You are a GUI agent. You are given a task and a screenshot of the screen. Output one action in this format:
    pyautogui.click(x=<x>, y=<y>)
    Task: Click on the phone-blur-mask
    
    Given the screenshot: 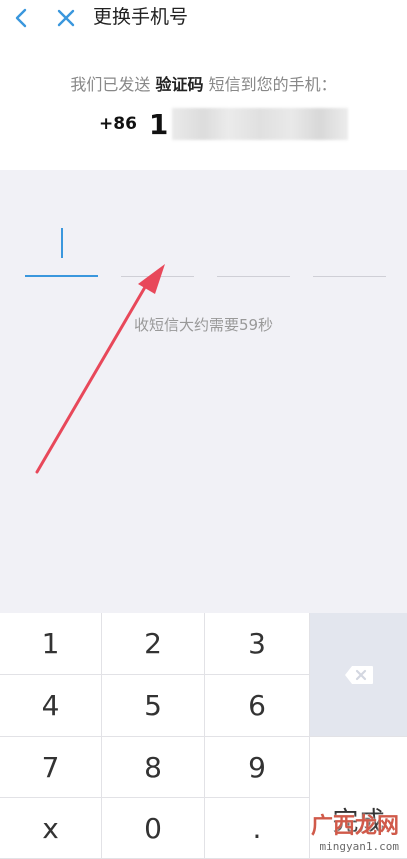 What is the action you would take?
    pyautogui.click(x=260, y=124)
    